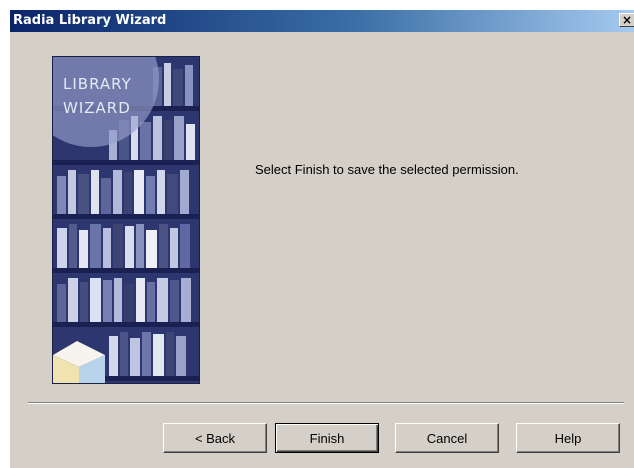  I want to click on wizard-image-line2: WIZARD, so click(97, 108).